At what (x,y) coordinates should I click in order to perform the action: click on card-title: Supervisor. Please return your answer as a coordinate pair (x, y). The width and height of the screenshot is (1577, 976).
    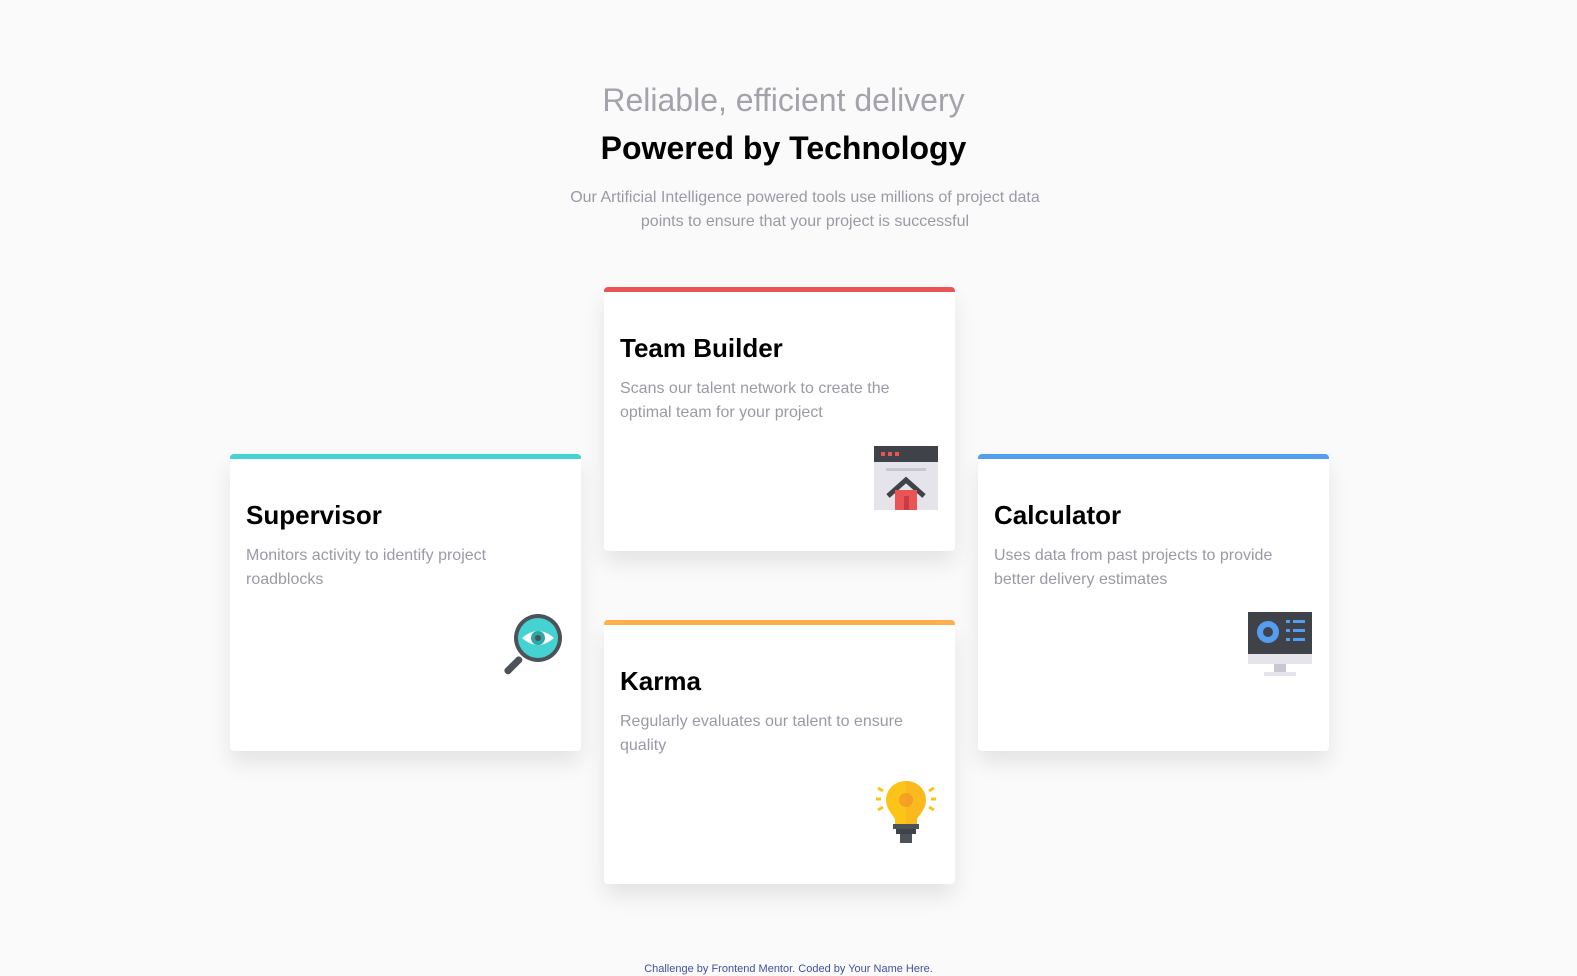
    Looking at the image, I should click on (314, 515).